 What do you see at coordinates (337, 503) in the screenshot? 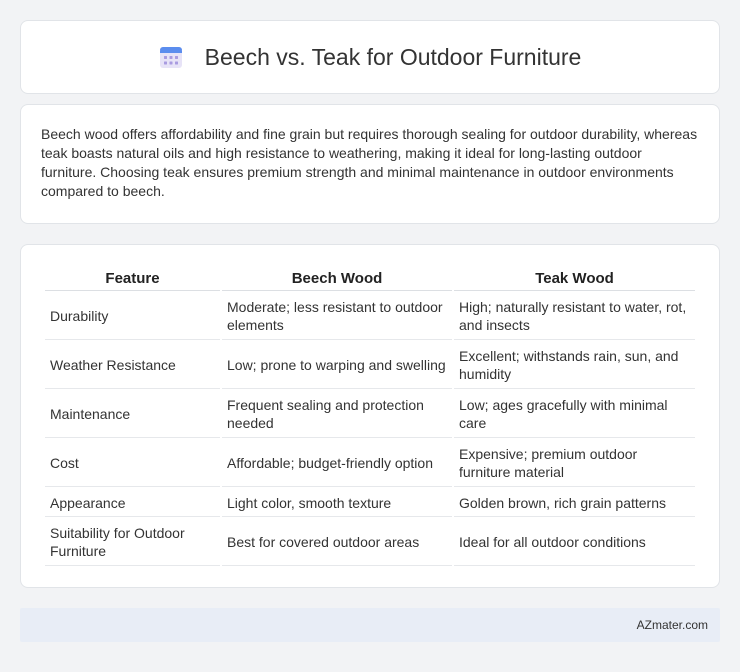
I see `beech-cell: Light color, smooth texture` at bounding box center [337, 503].